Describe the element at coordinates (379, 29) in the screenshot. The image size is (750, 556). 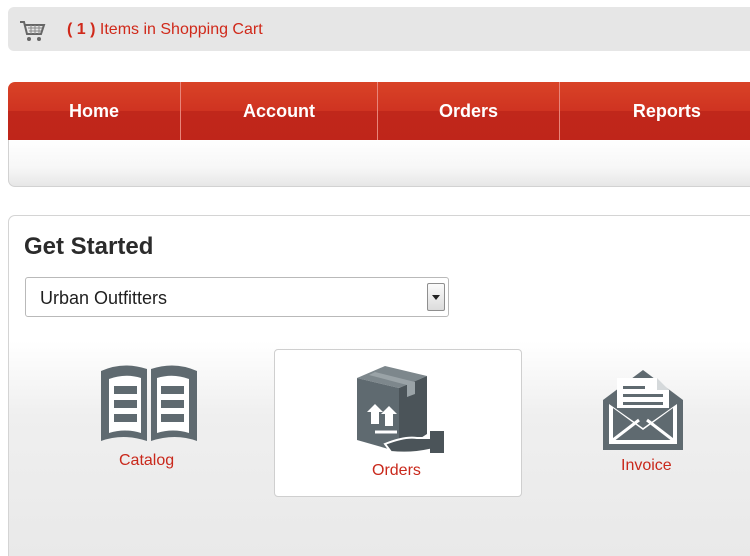
I see `cart-bar: ( 1 ) Items in Shopping Cart` at that location.